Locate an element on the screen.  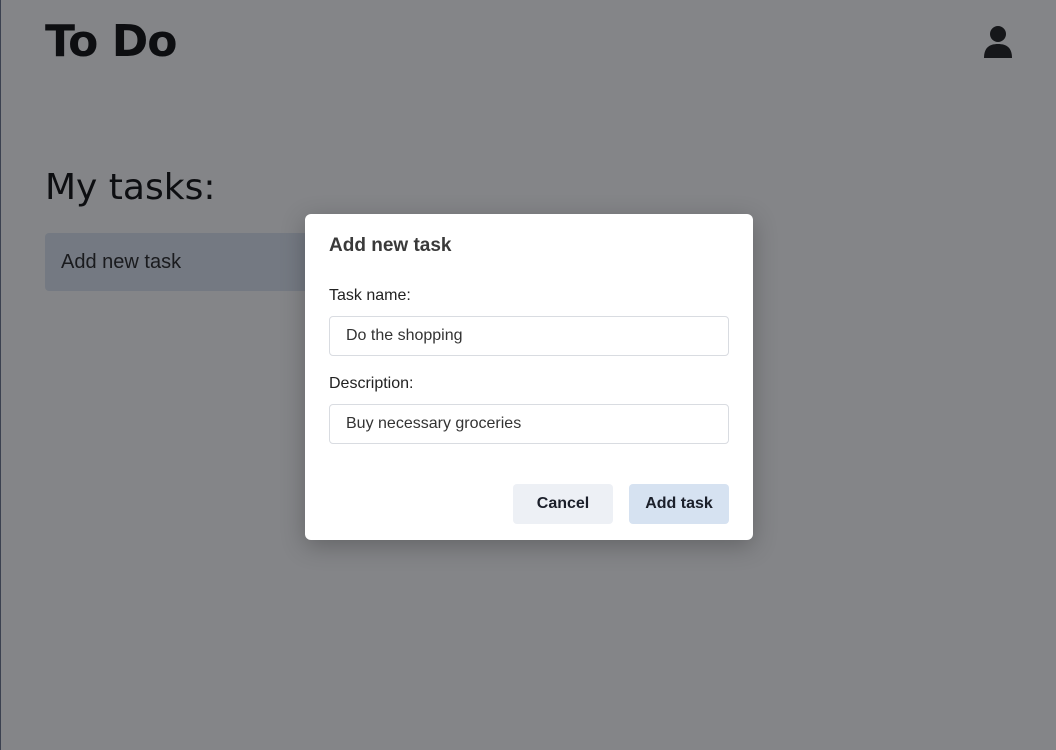
window-edge is located at coordinates (0, 375).